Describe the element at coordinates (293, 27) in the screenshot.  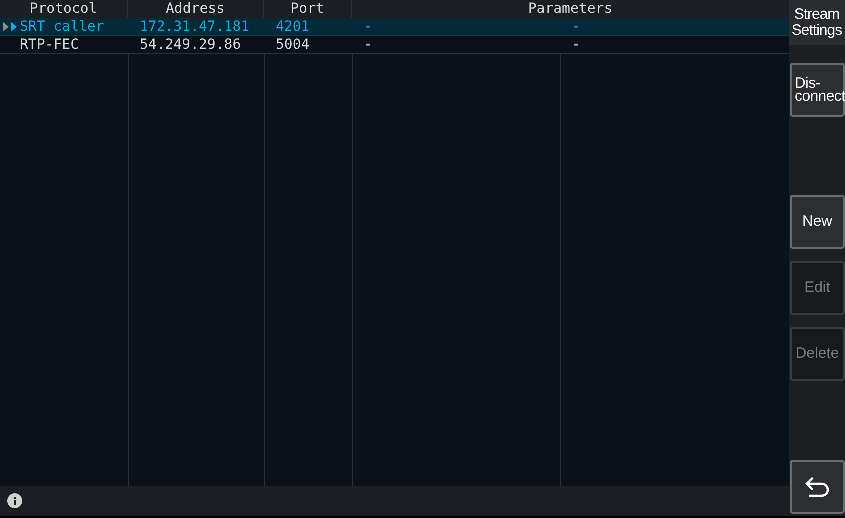
I see `table-cell: 4201` at that location.